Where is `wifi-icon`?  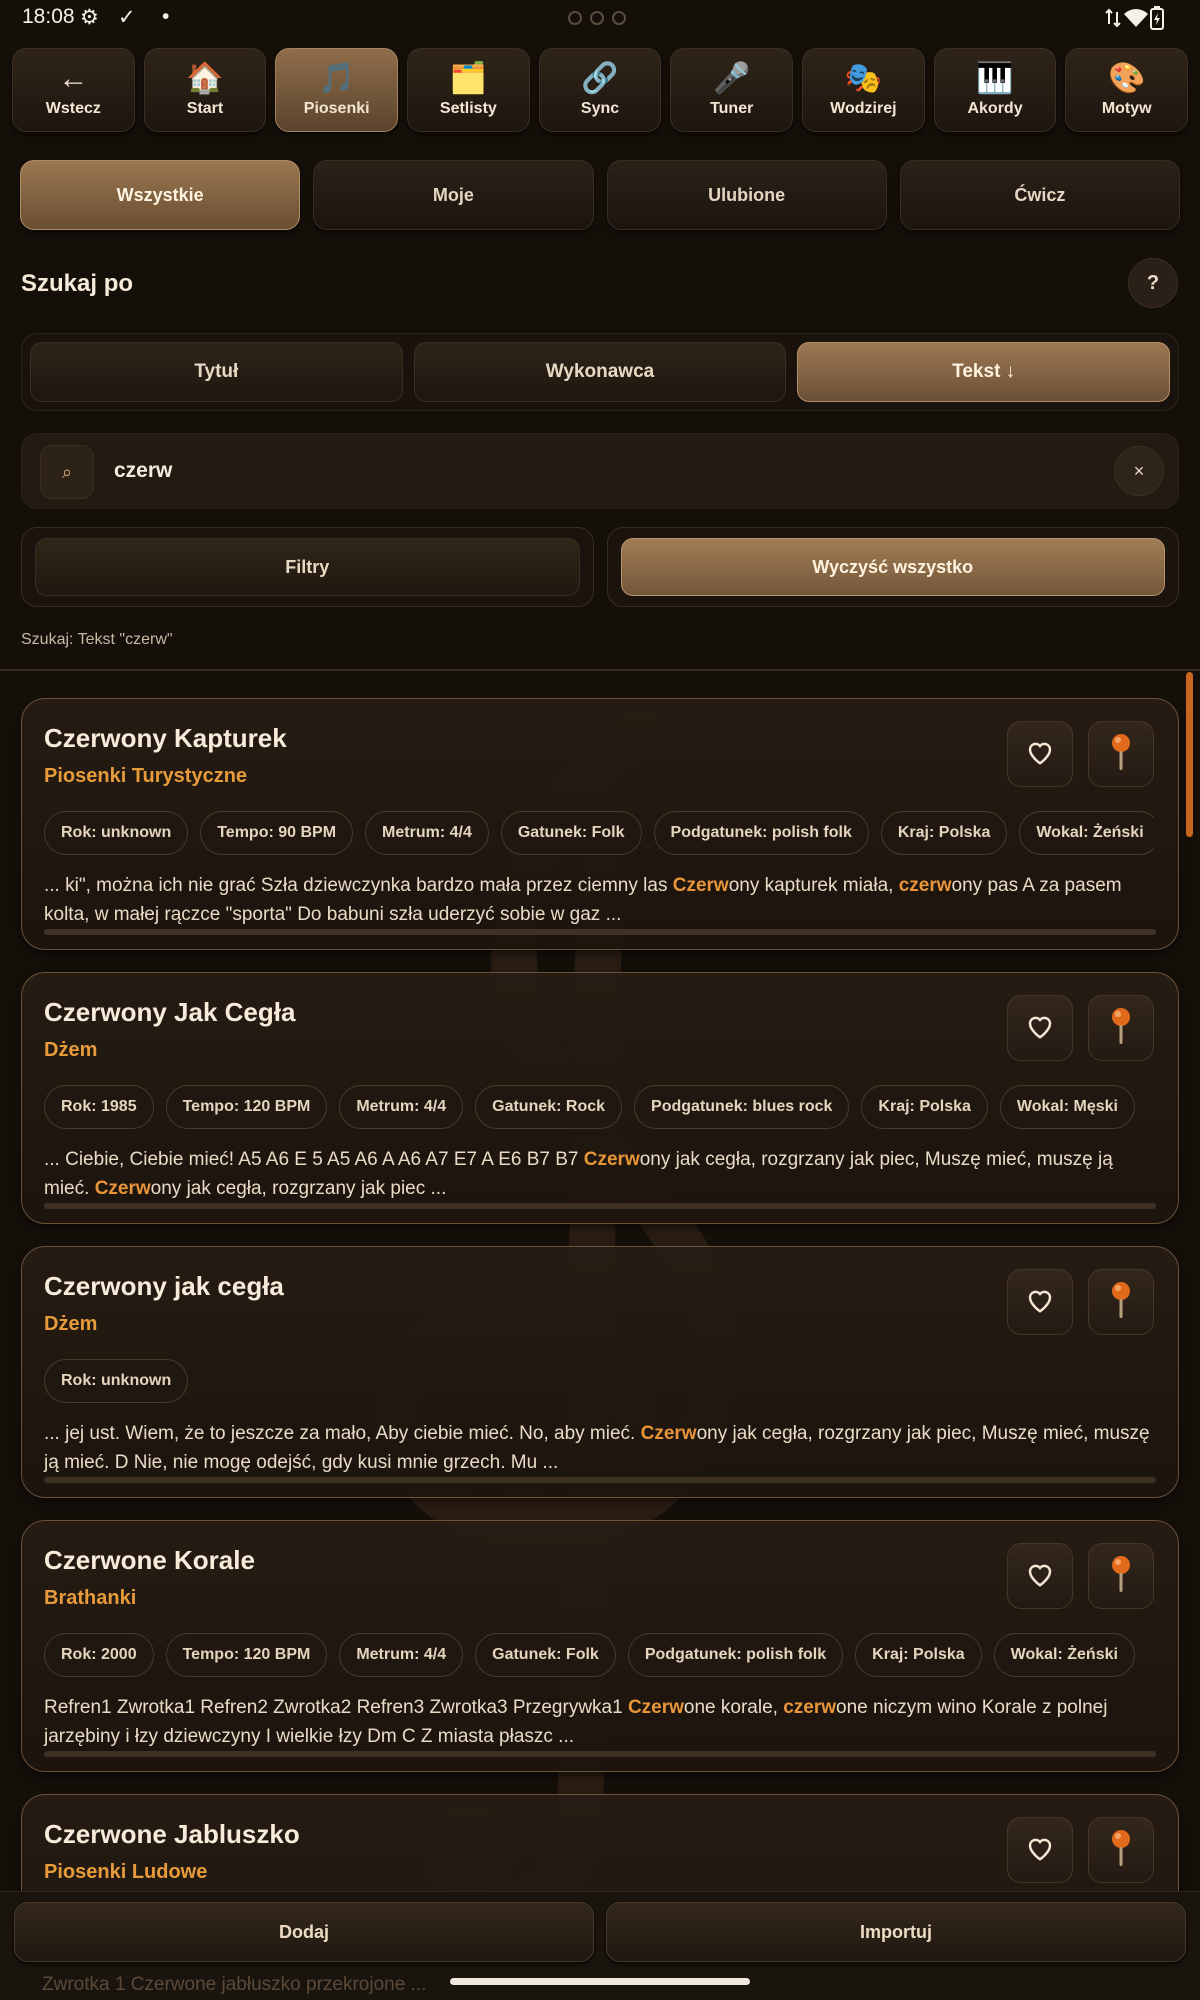 wifi-icon is located at coordinates (1136, 18).